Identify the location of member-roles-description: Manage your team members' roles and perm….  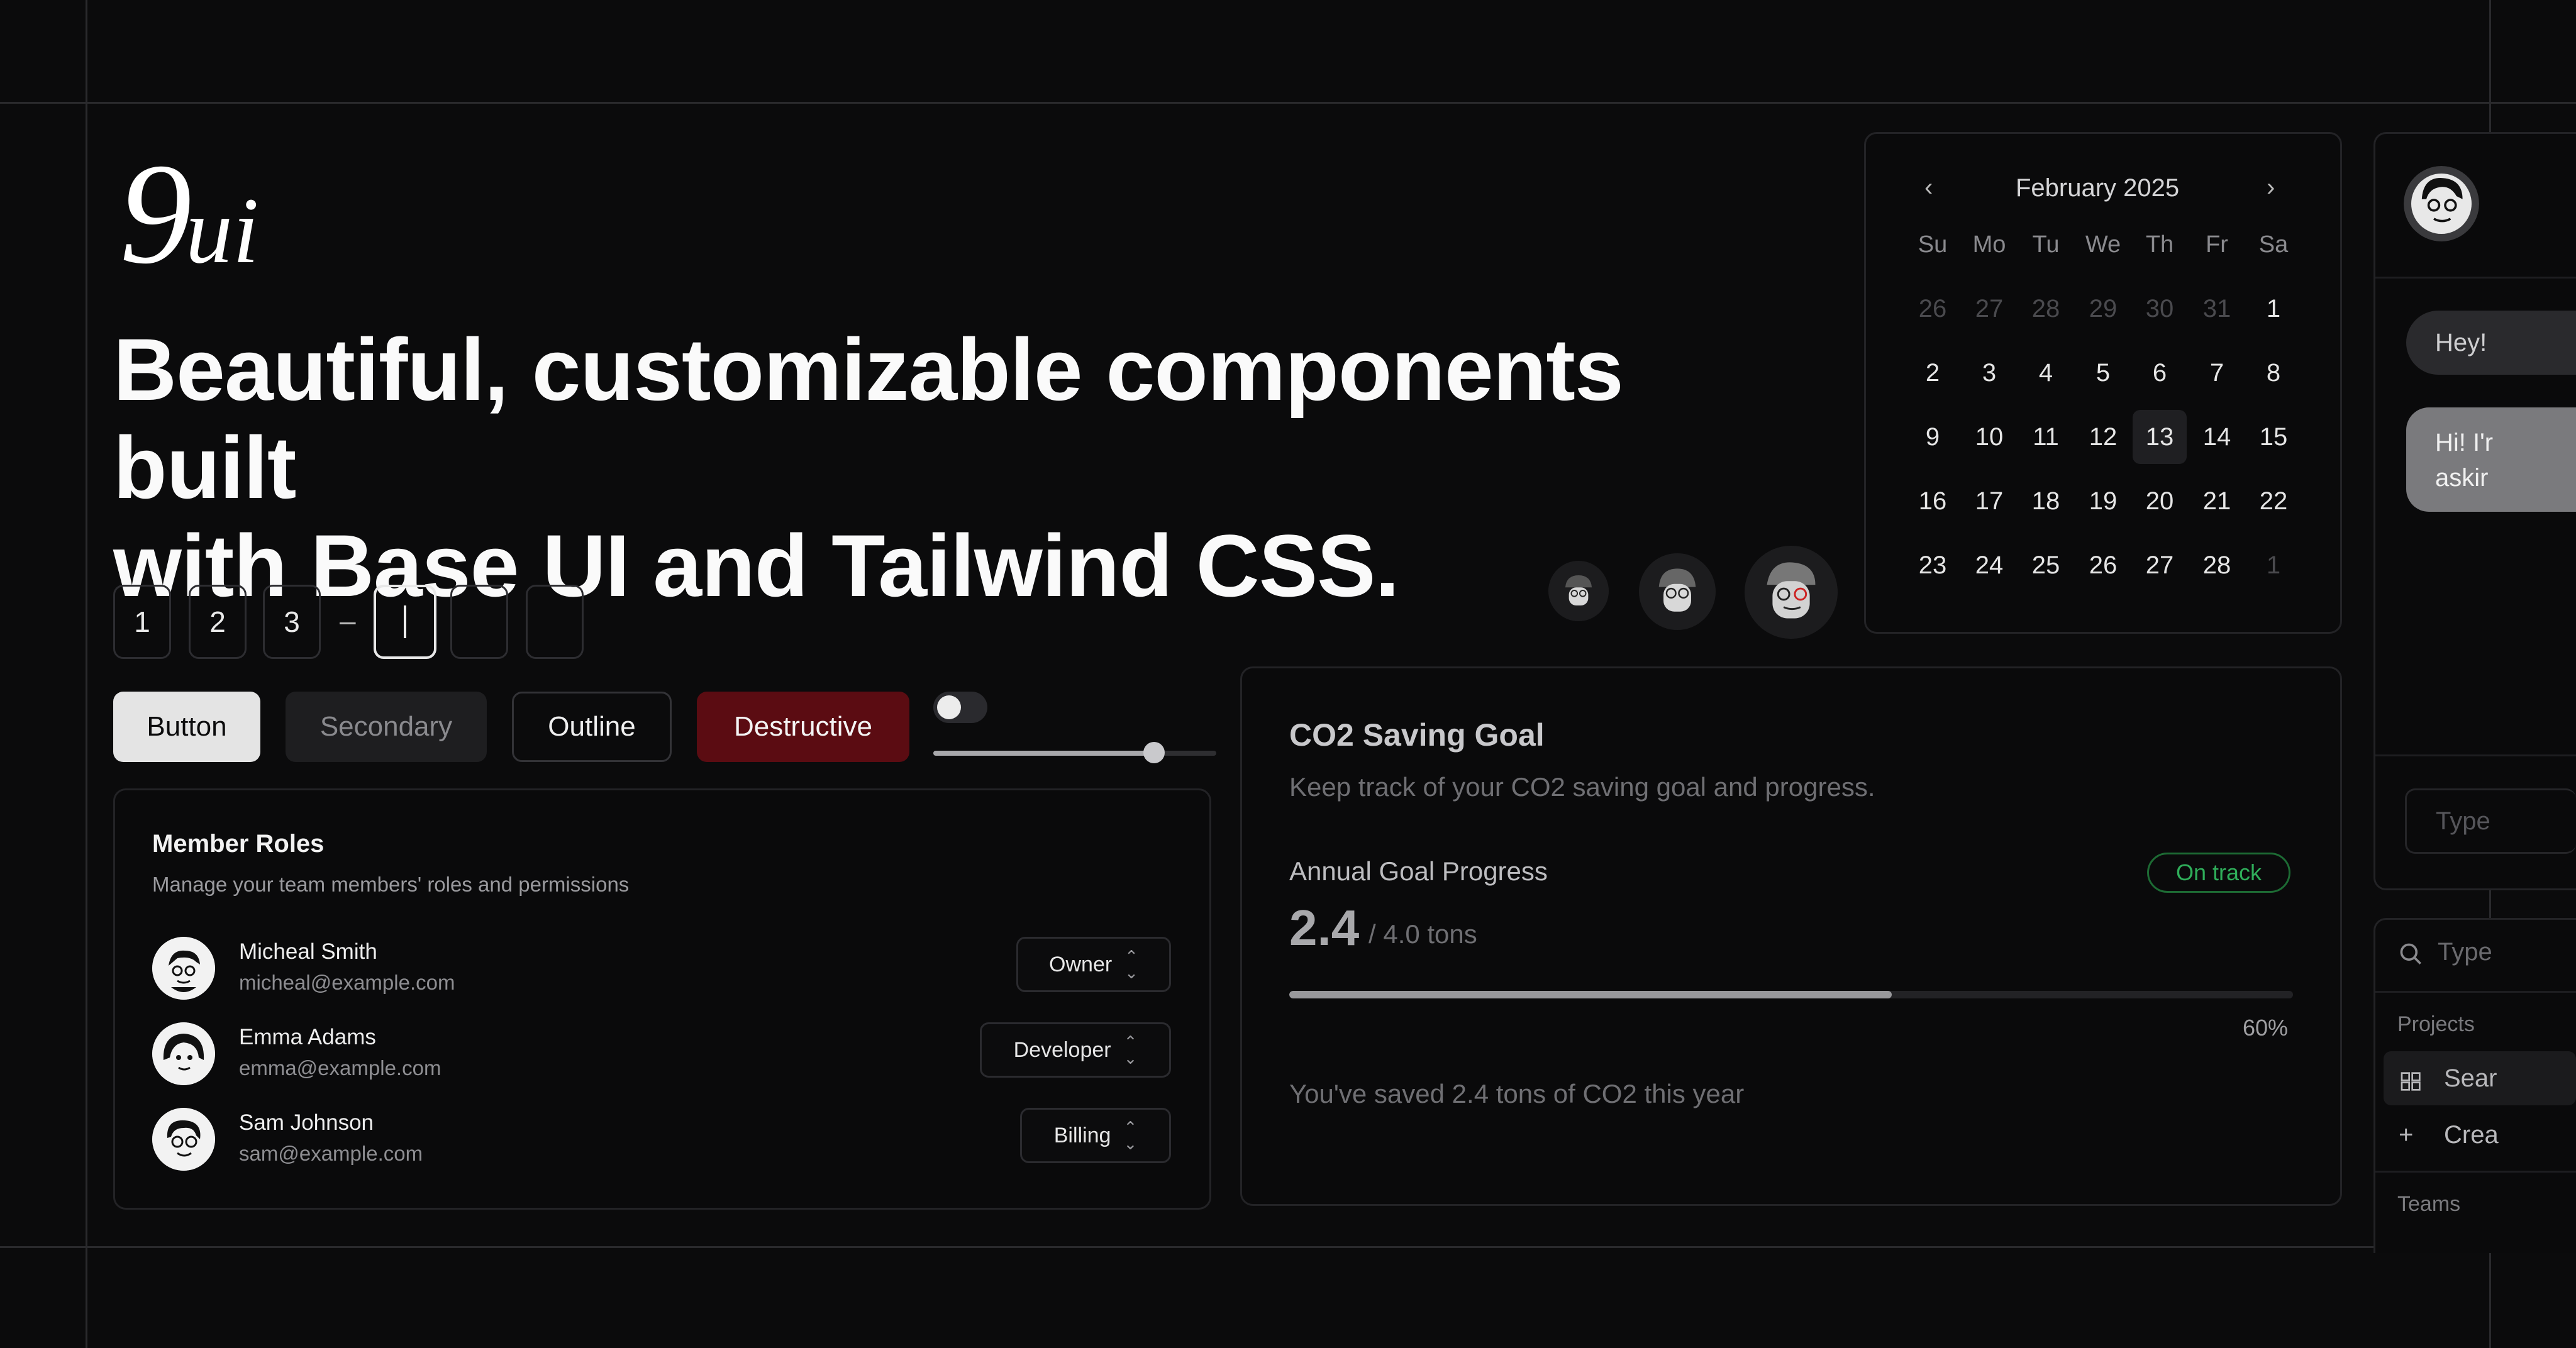
(391, 884).